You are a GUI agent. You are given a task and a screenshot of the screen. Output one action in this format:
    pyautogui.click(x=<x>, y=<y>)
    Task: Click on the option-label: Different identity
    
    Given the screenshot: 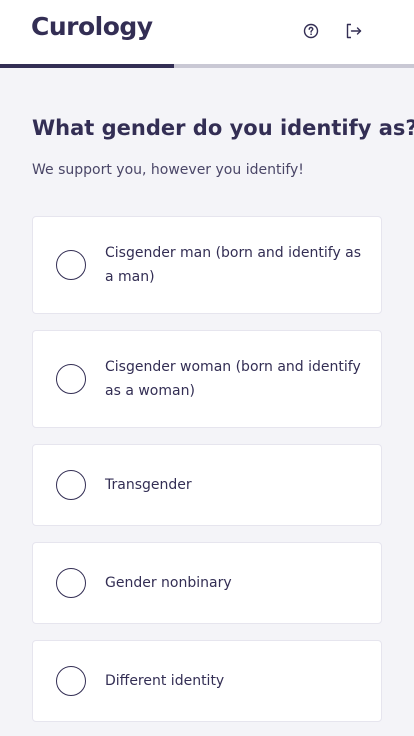 What is the action you would take?
    pyautogui.click(x=165, y=681)
    